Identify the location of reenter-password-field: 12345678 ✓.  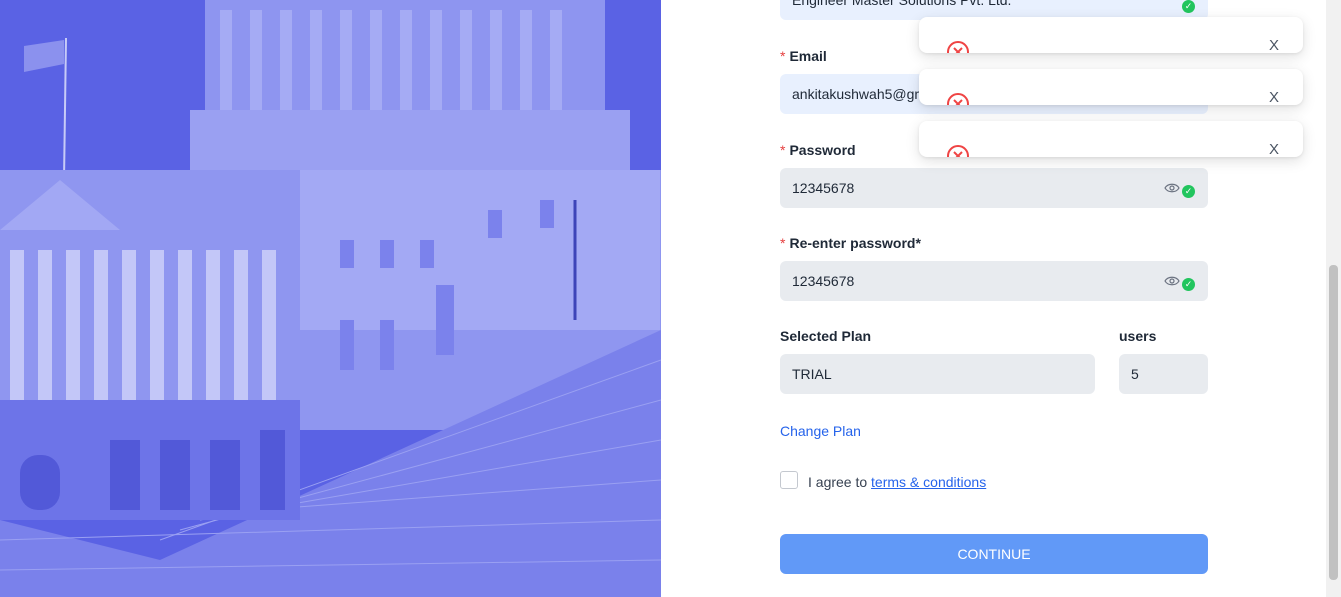
(994, 281).